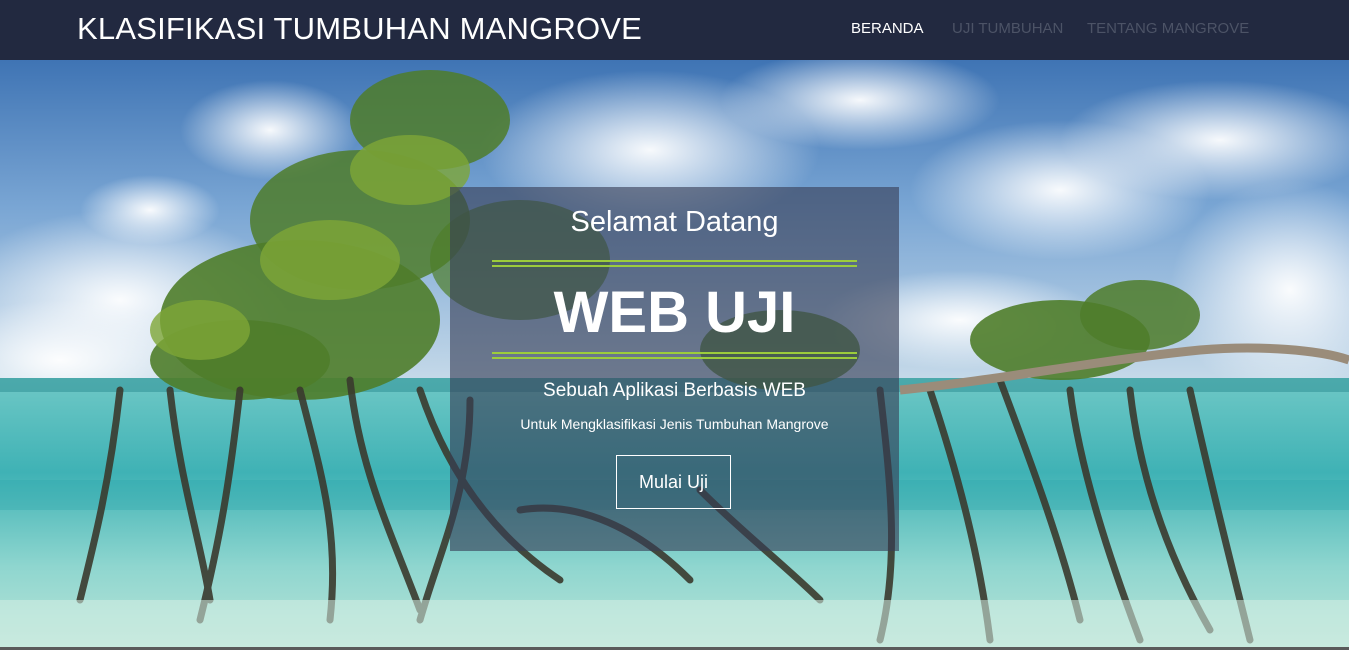 The image size is (1349, 650). I want to click on divider-bottom-upper, so click(674, 353).